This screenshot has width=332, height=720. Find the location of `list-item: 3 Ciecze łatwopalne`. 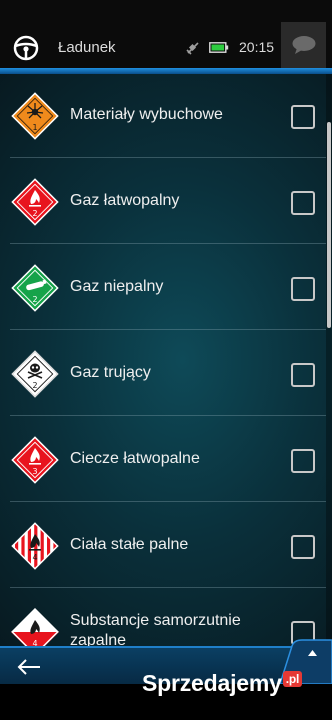

list-item: 3 Ciecze łatwopalne is located at coordinates (163, 461).